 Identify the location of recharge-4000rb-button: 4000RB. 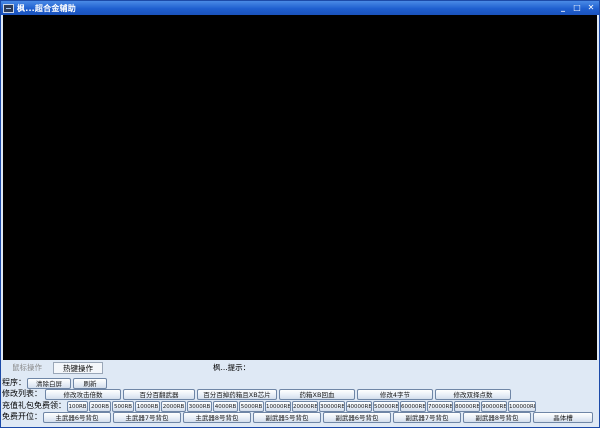
(225, 406).